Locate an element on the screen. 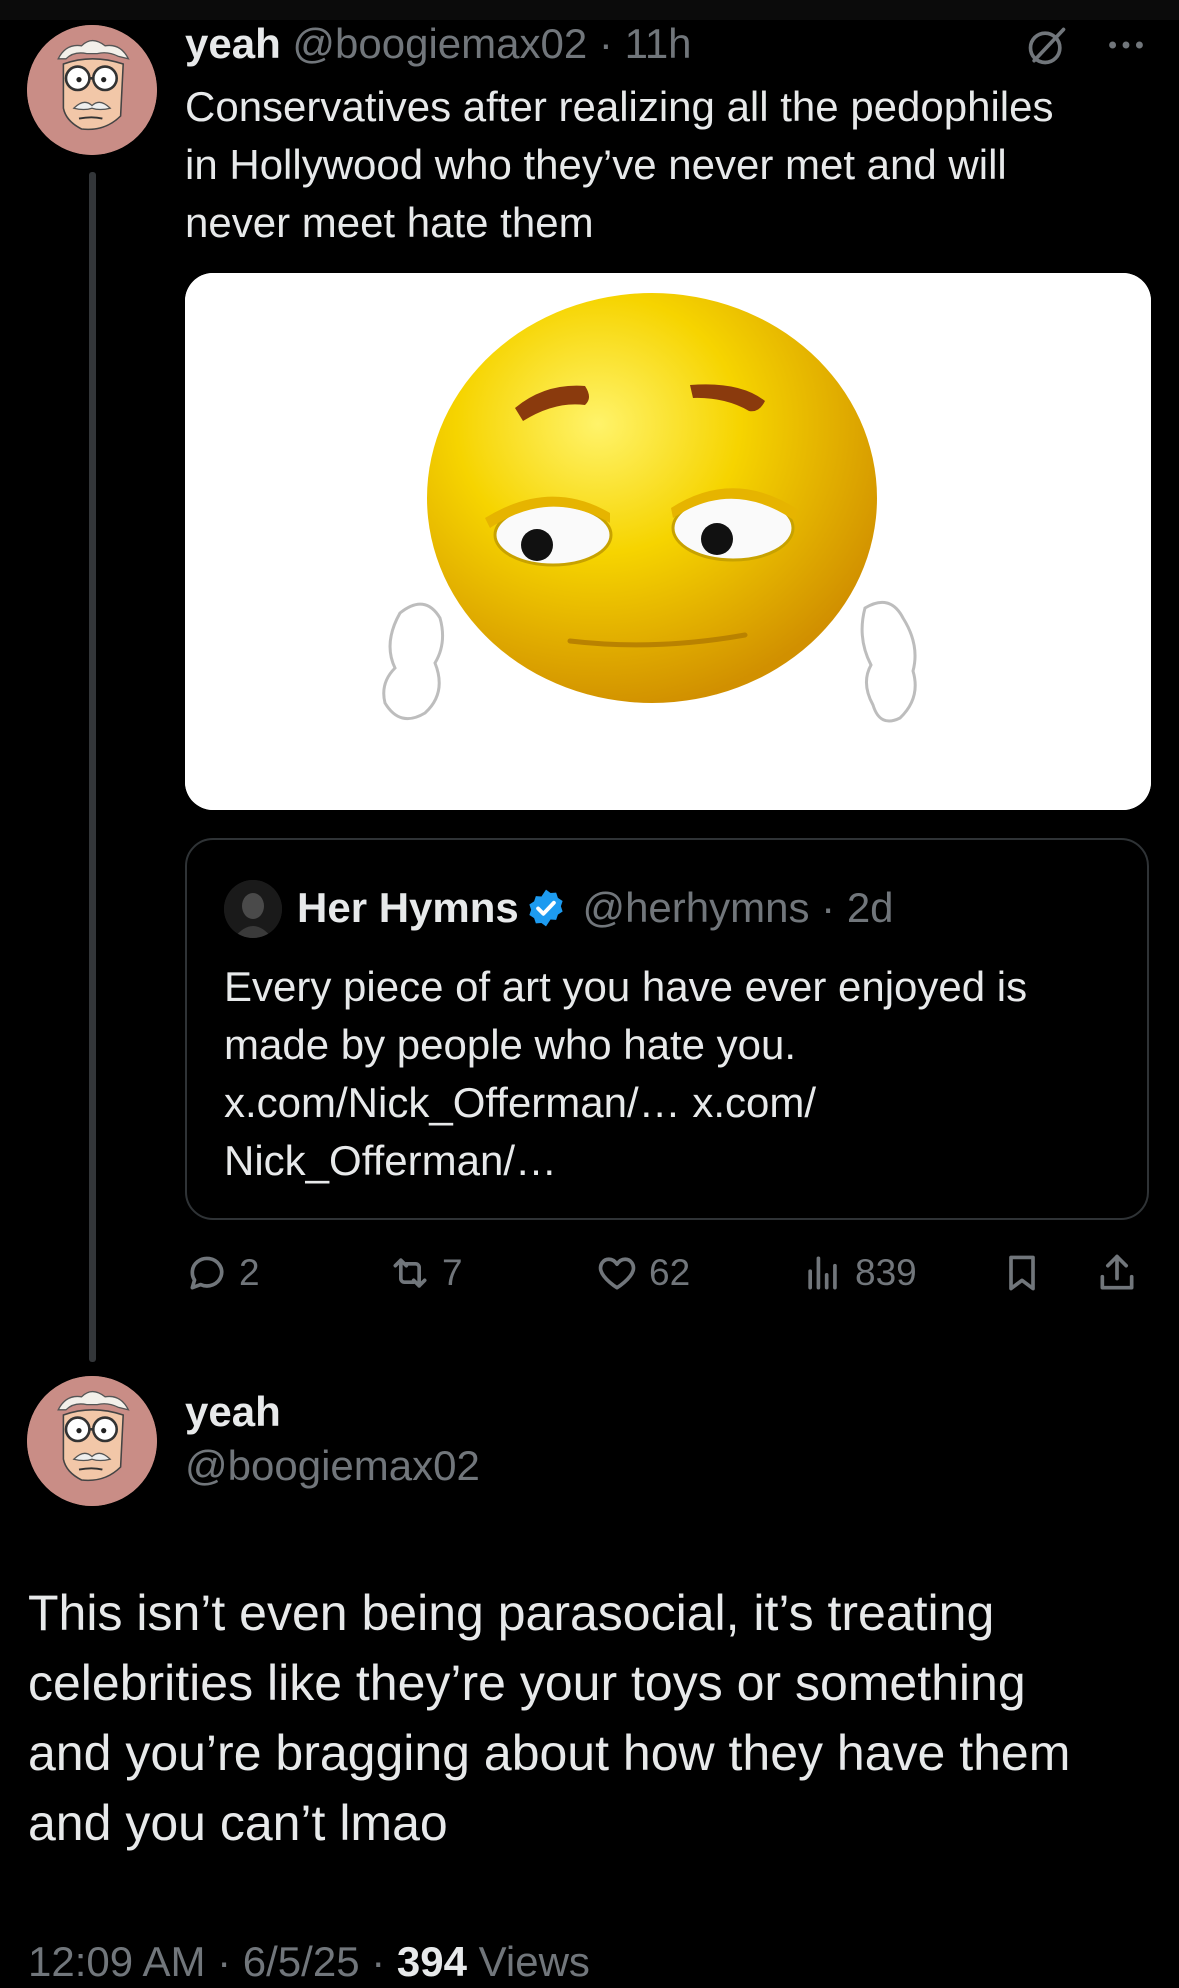  views-button: 839 is located at coordinates (859, 1273).